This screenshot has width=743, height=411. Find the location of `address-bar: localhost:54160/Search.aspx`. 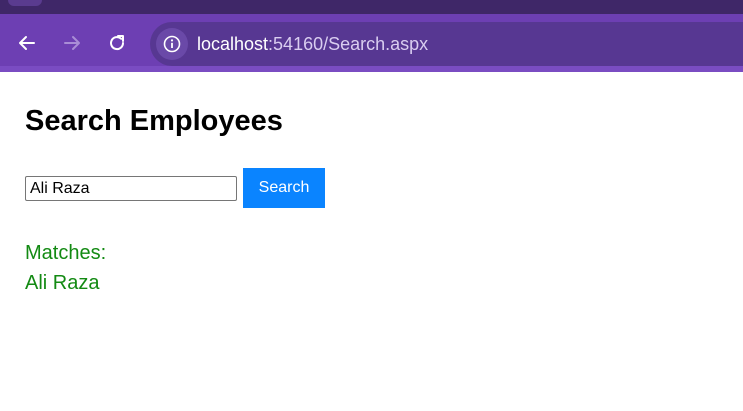

address-bar: localhost:54160/Search.aspx is located at coordinates (446, 44).